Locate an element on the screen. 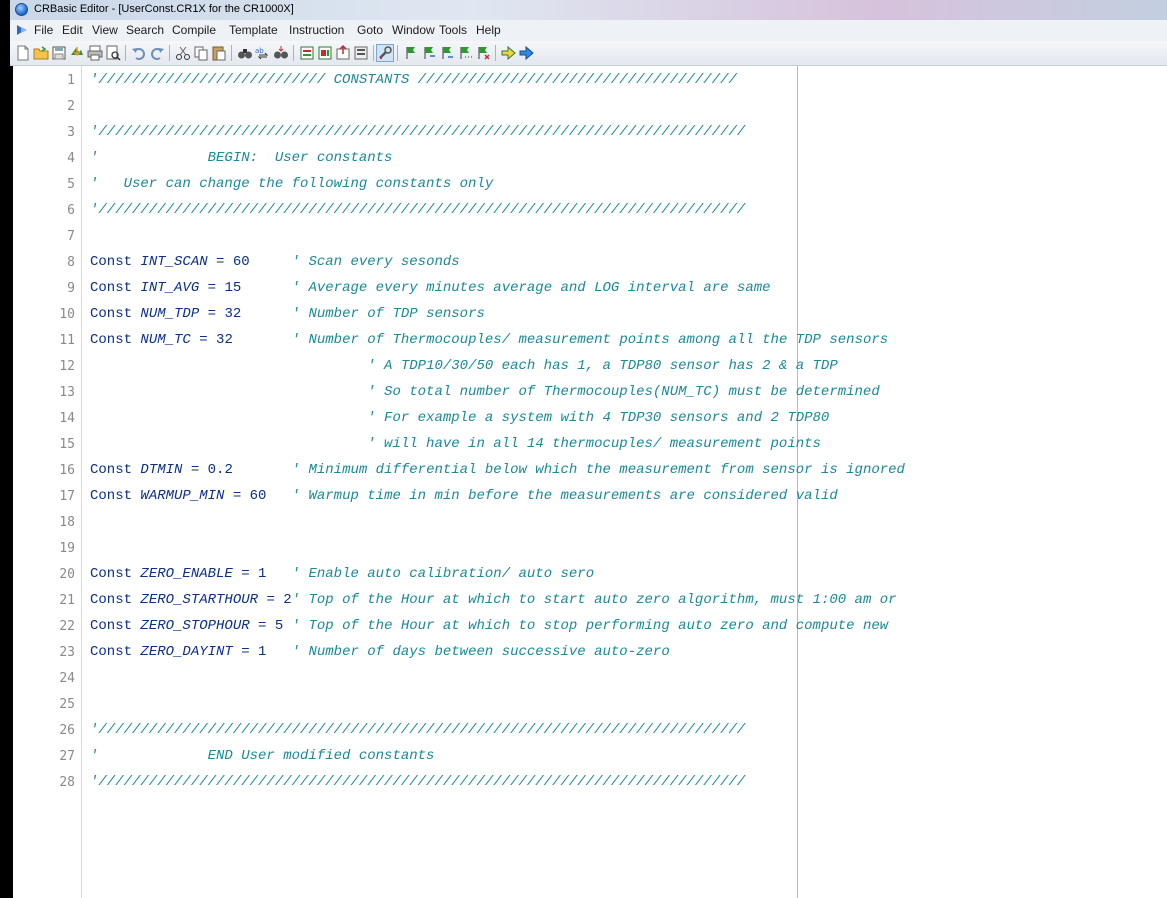 This screenshot has width=1167, height=898. new-file-icon is located at coordinates (23, 53).